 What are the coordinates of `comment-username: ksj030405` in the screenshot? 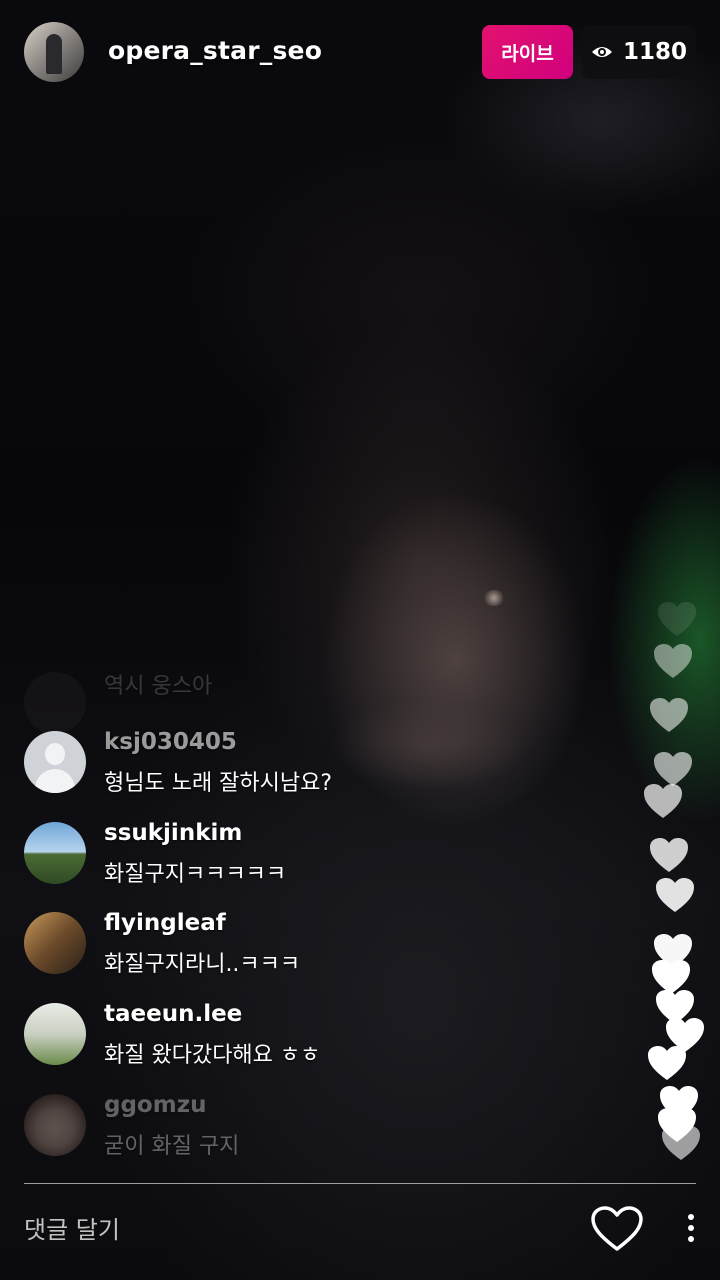 It's located at (170, 742).